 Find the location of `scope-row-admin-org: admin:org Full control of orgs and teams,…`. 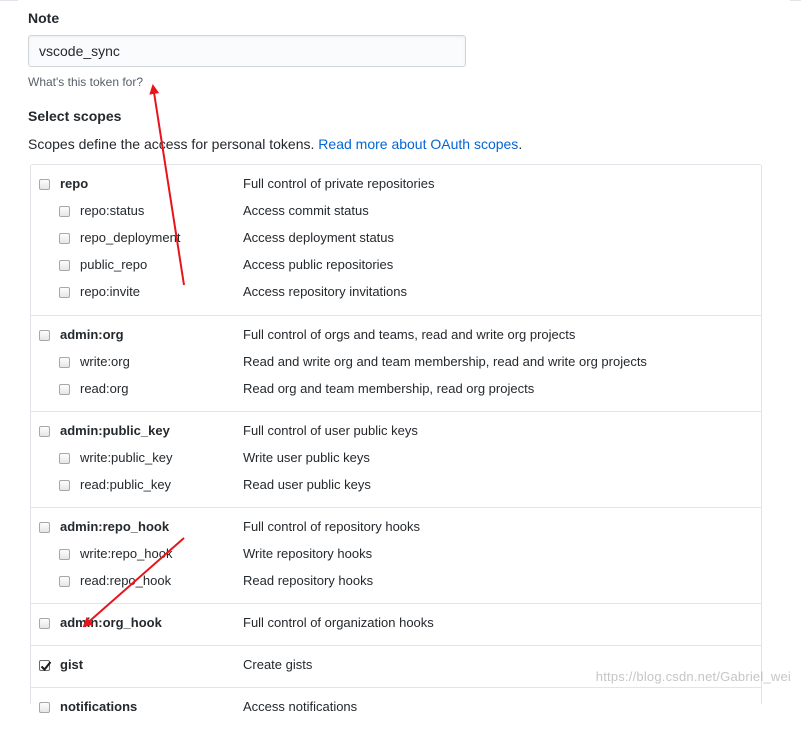

scope-row-admin-org: admin:org Full control of orgs and teams,… is located at coordinates (396, 336).